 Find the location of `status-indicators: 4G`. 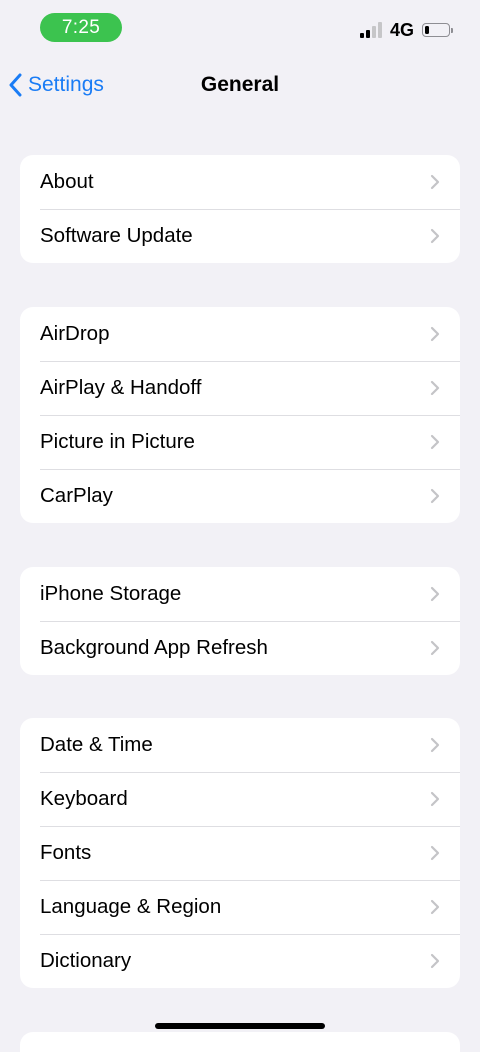

status-indicators: 4G is located at coordinates (406, 30).